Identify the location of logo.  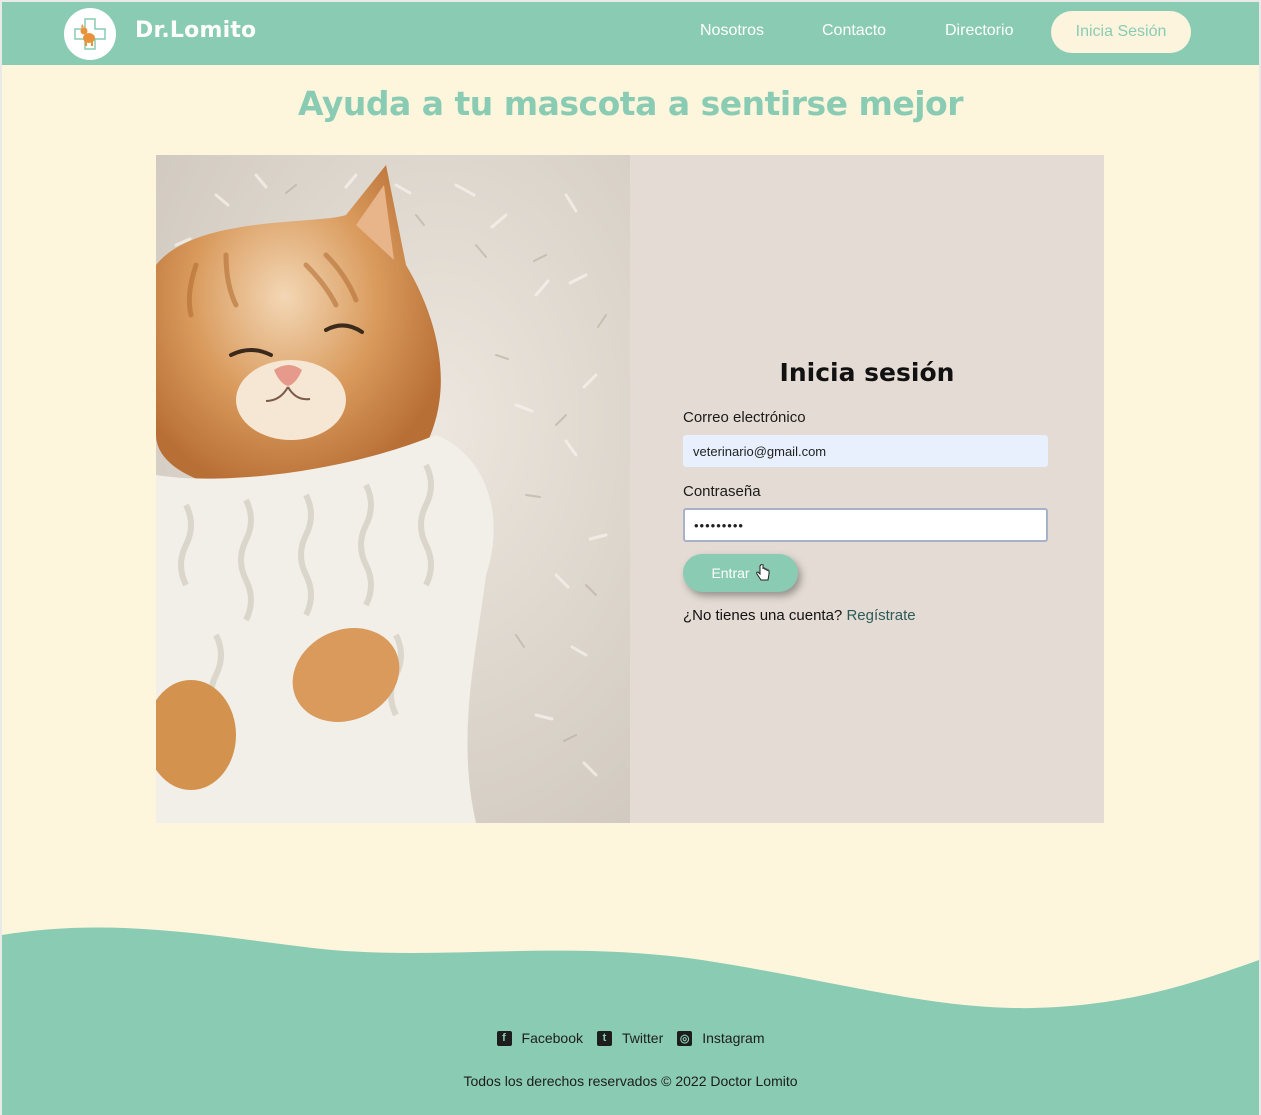
(90, 34).